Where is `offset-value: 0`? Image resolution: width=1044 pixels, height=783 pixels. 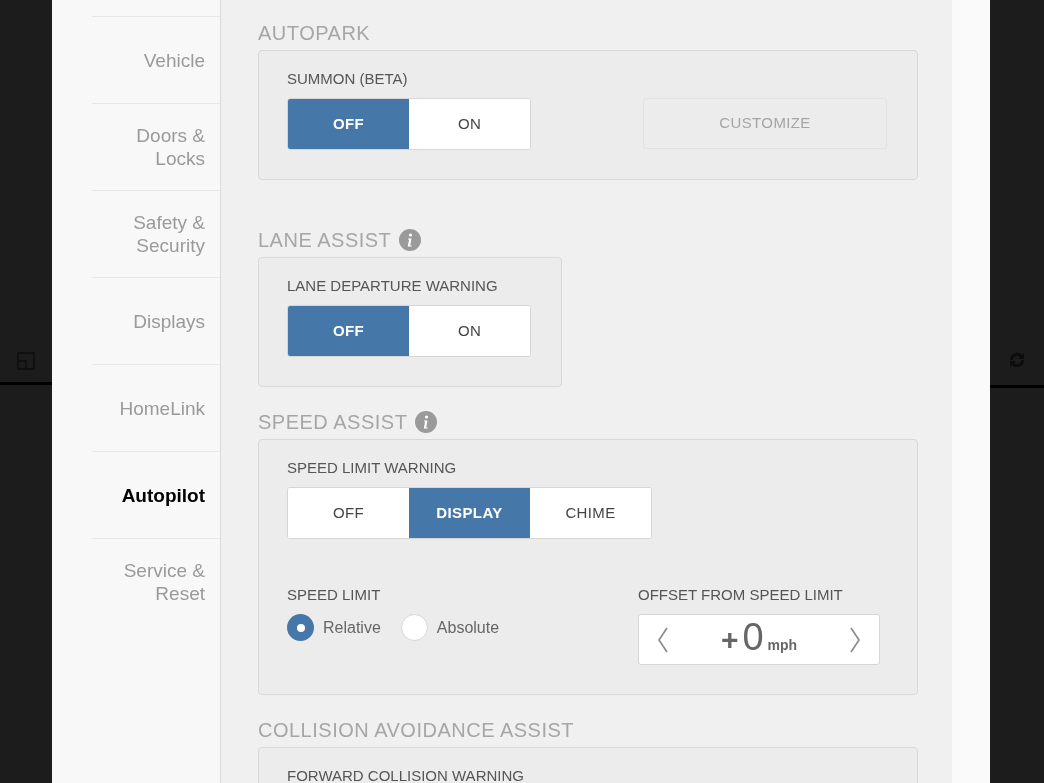 offset-value: 0 is located at coordinates (753, 637).